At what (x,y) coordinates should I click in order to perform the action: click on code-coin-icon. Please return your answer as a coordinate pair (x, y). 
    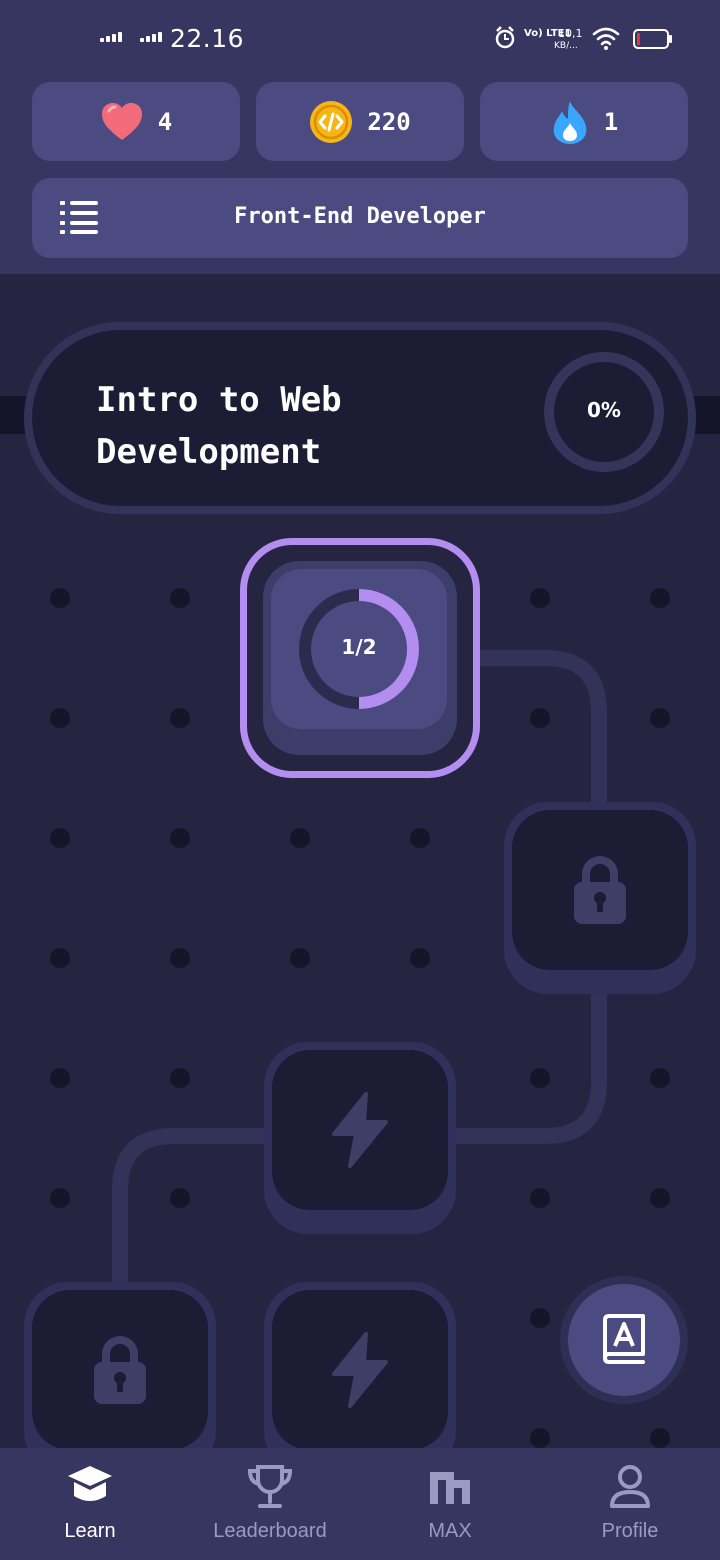
    Looking at the image, I should click on (331, 121).